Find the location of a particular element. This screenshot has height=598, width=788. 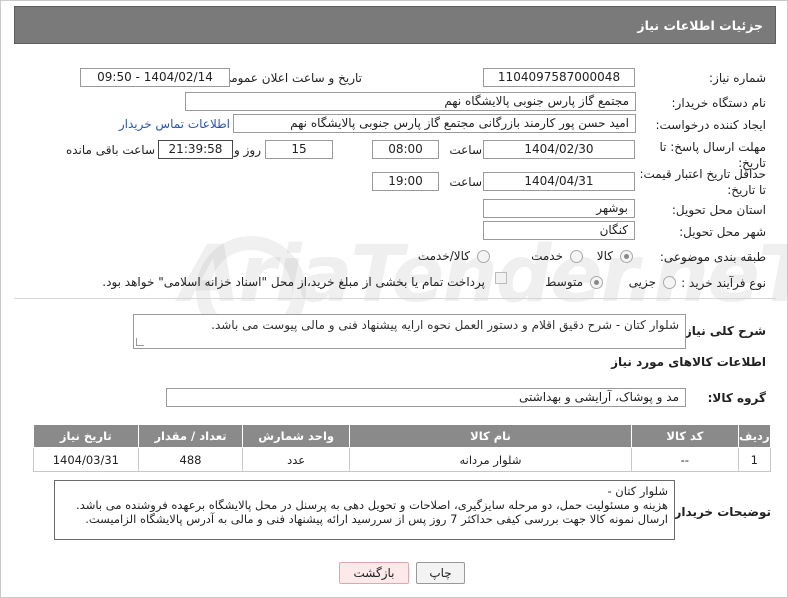

deadline-time-field: 08:00 is located at coordinates (405, 149).